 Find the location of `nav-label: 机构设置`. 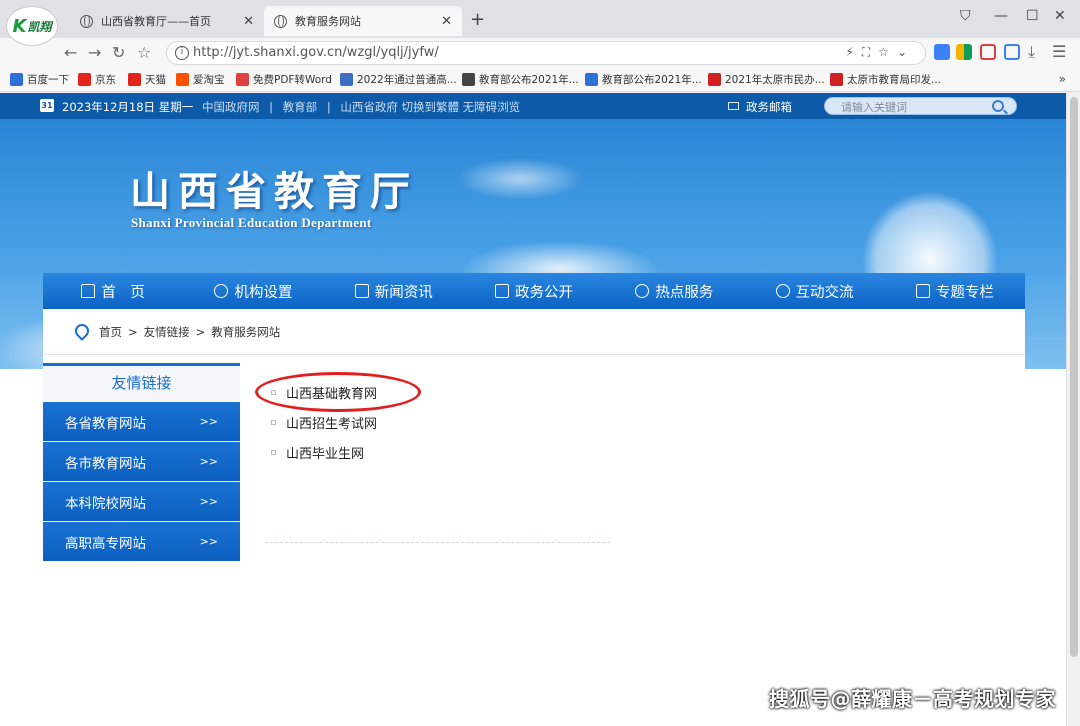

nav-label: 机构设置 is located at coordinates (263, 292).